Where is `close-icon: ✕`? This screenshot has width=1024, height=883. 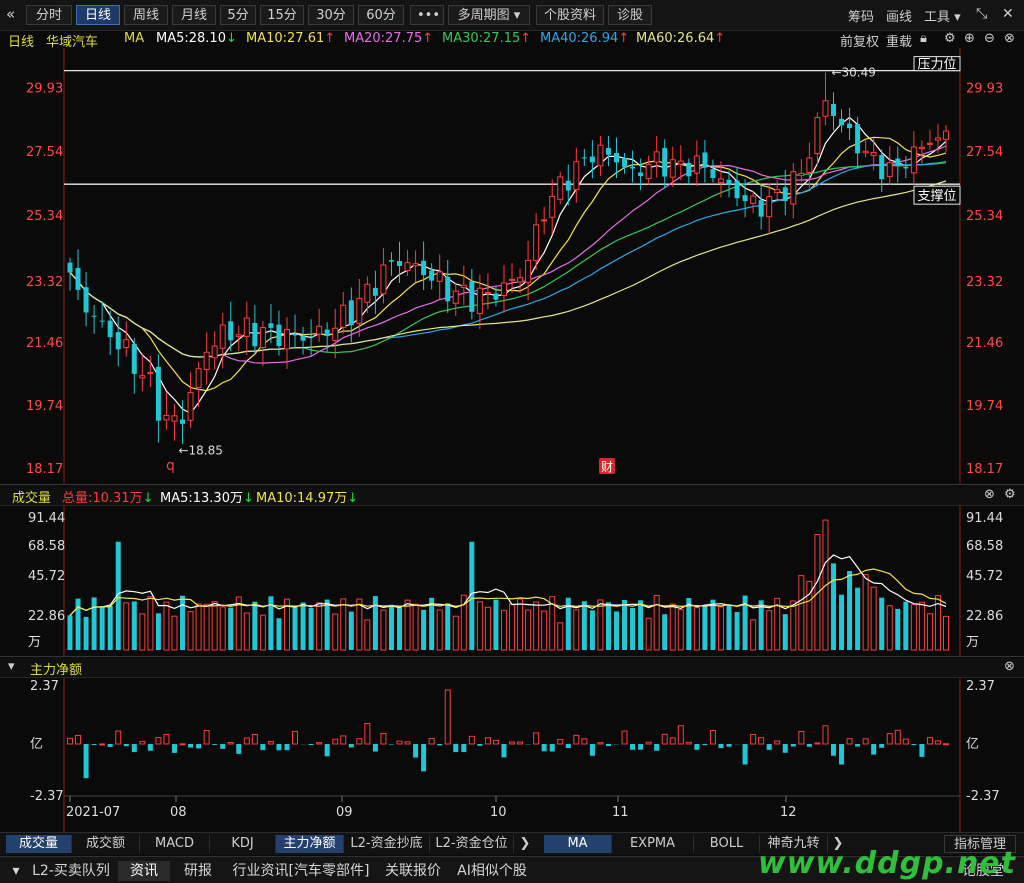
close-icon: ✕ is located at coordinates (1008, 14).